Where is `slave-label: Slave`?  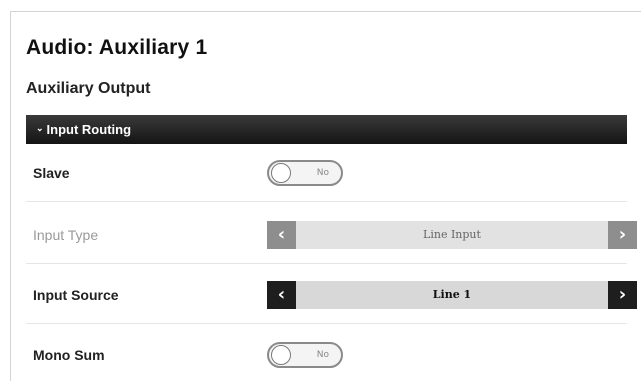 slave-label: Slave is located at coordinates (51, 172).